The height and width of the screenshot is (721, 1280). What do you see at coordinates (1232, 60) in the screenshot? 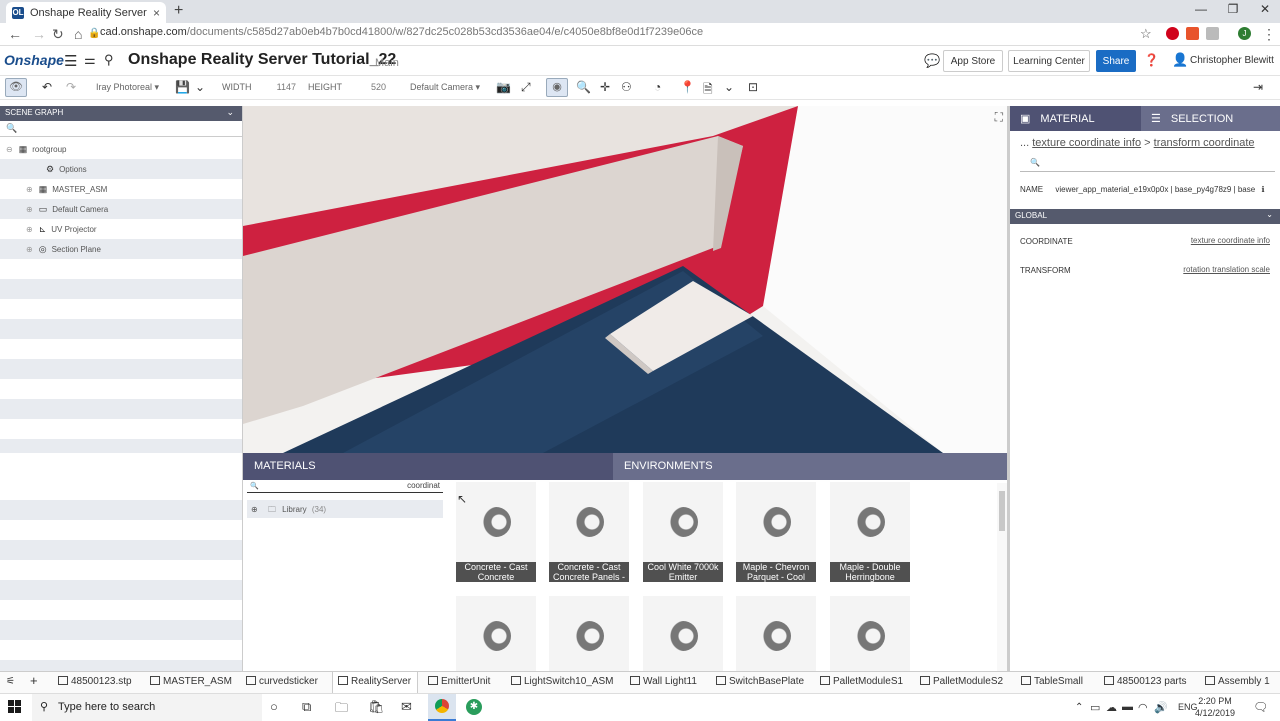
I see `user-name: Christopher Blewitt` at bounding box center [1232, 60].